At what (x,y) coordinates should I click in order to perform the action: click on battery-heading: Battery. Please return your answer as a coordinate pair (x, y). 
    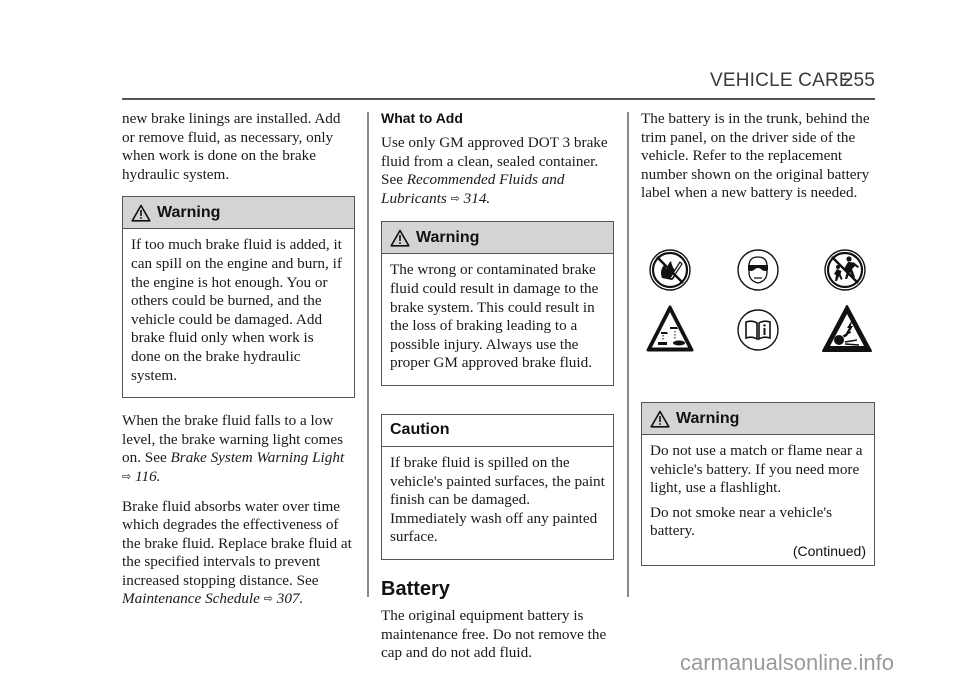
    Looking at the image, I should click on (415, 588).